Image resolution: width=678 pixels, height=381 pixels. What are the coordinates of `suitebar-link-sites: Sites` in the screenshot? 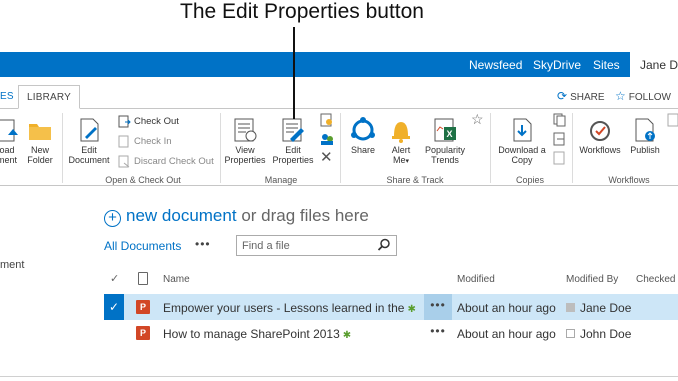 It's located at (606, 65).